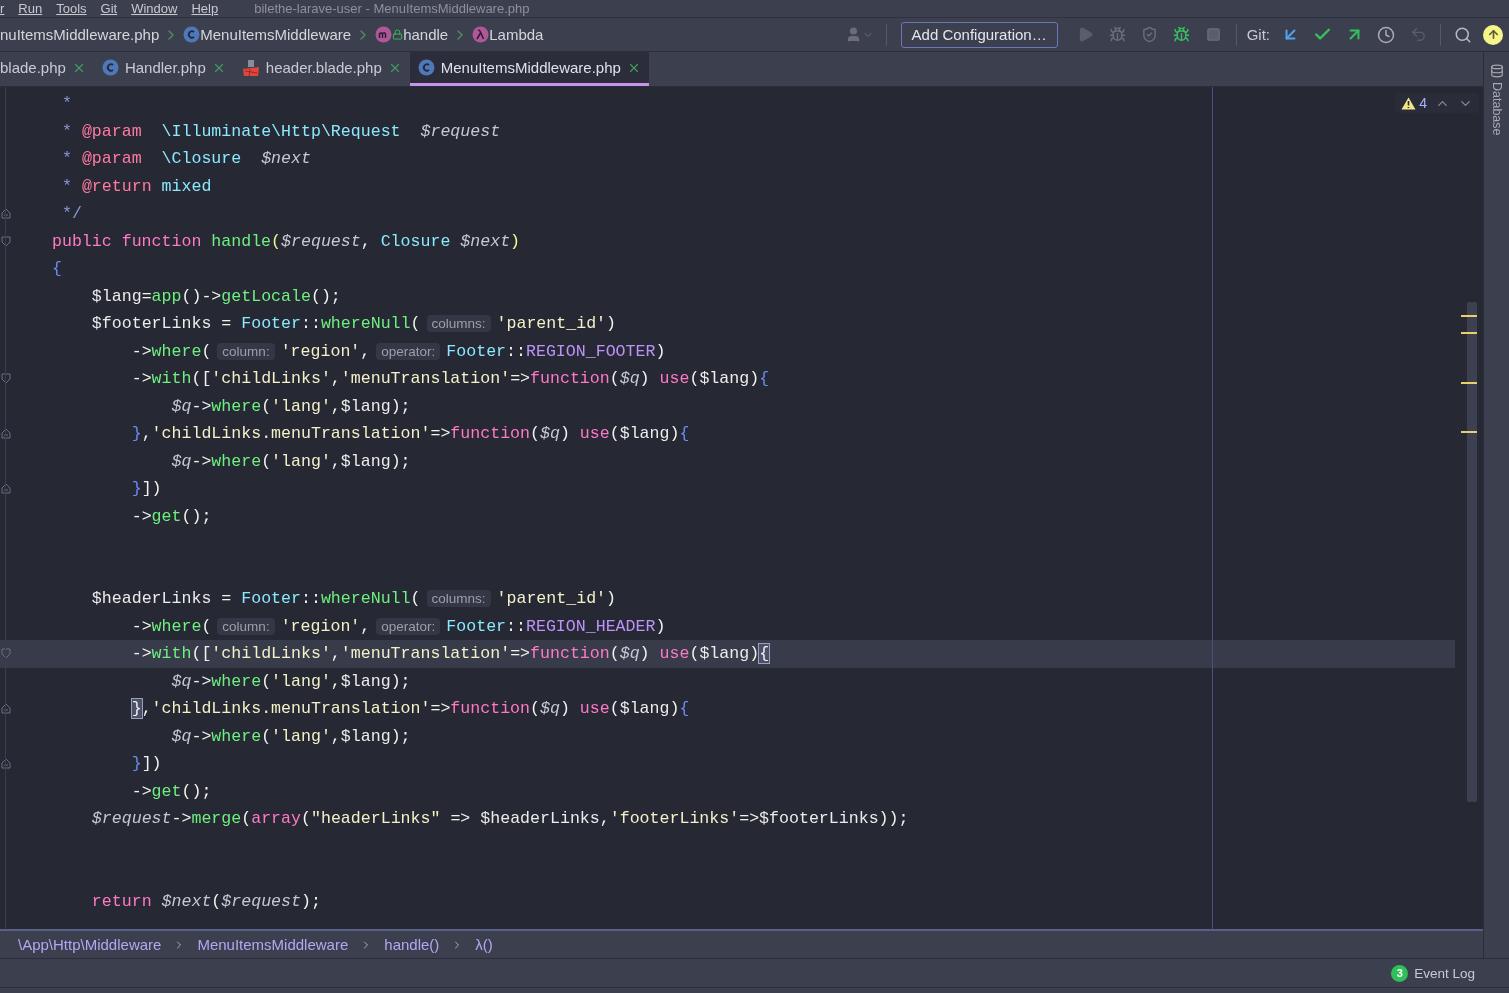 The height and width of the screenshot is (993, 1509). What do you see at coordinates (1444, 973) in the screenshot?
I see `event-log-label: Event Log` at bounding box center [1444, 973].